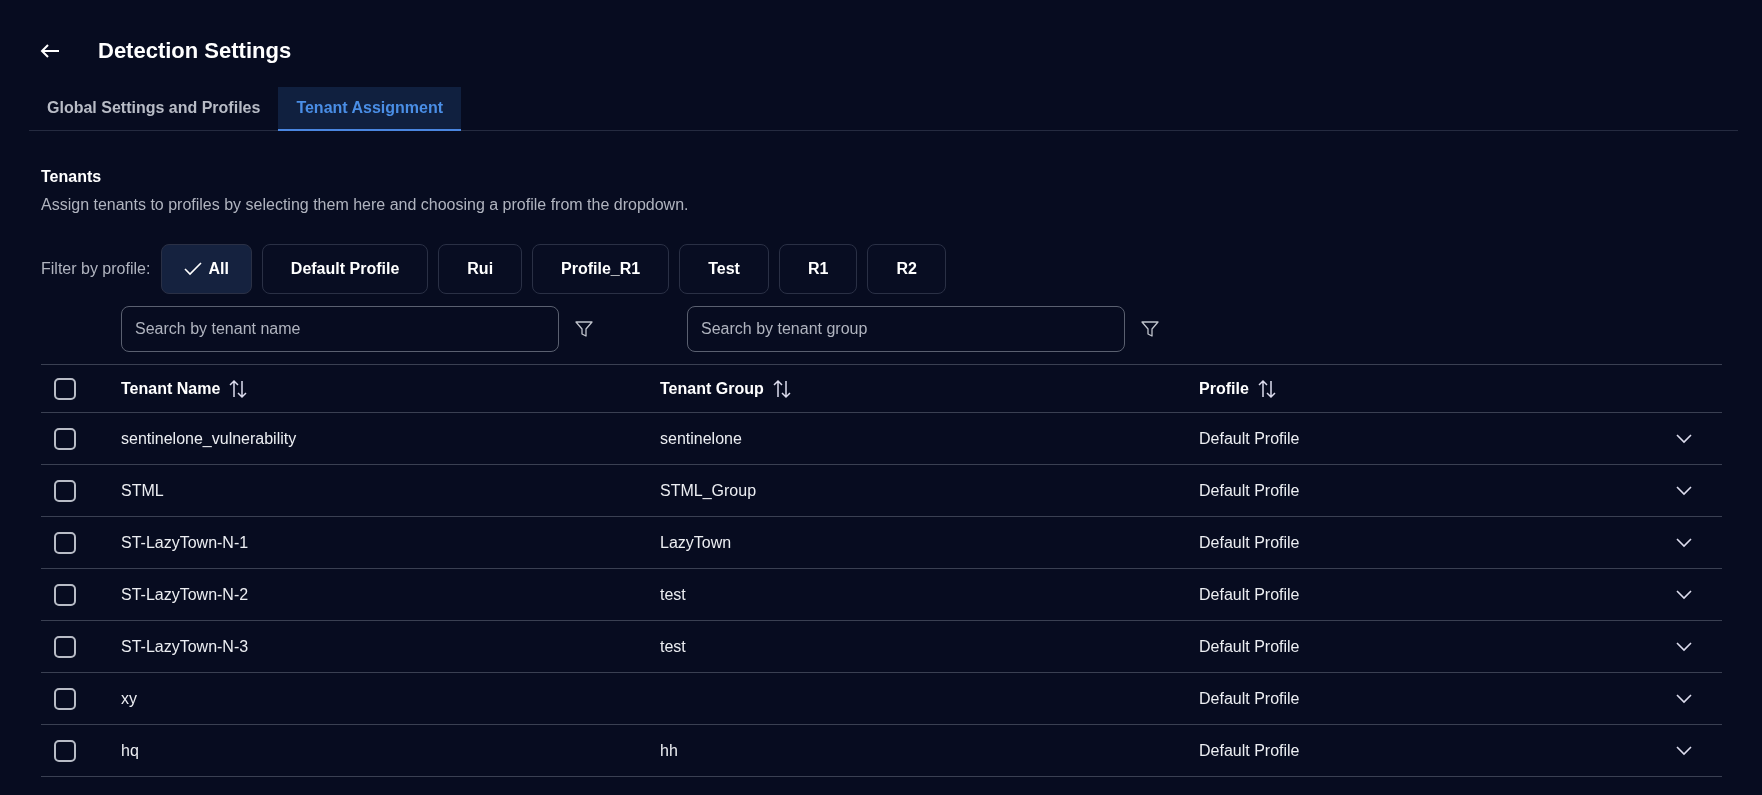 Image resolution: width=1762 pixels, height=795 pixels. What do you see at coordinates (50, 51) in the screenshot?
I see `back-arrow-icon` at bounding box center [50, 51].